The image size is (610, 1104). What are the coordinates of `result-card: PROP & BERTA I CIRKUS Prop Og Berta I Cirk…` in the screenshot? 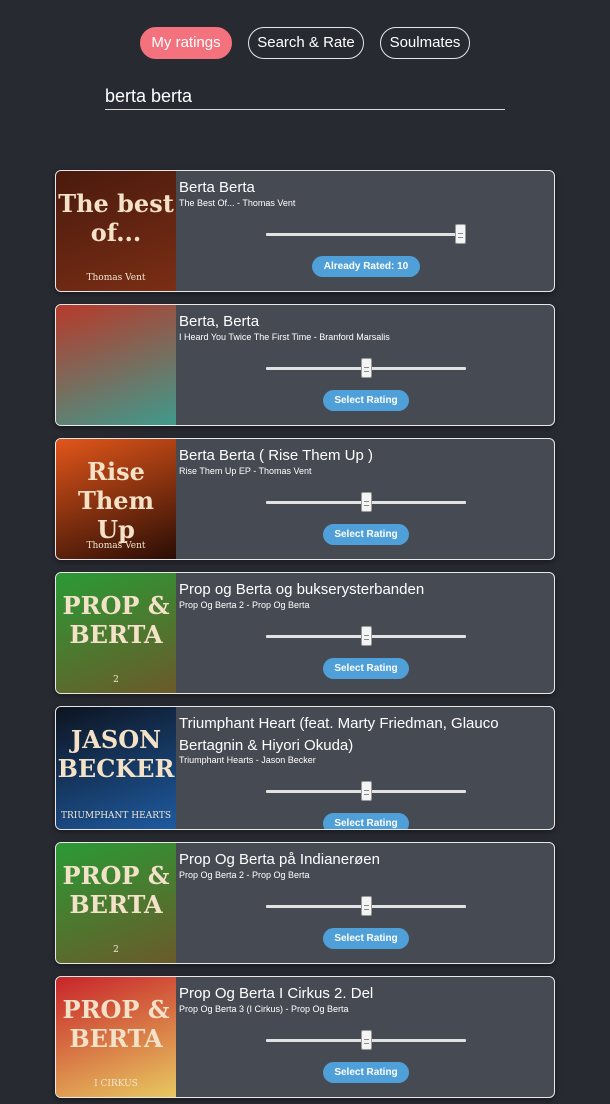 It's located at (305, 1037).